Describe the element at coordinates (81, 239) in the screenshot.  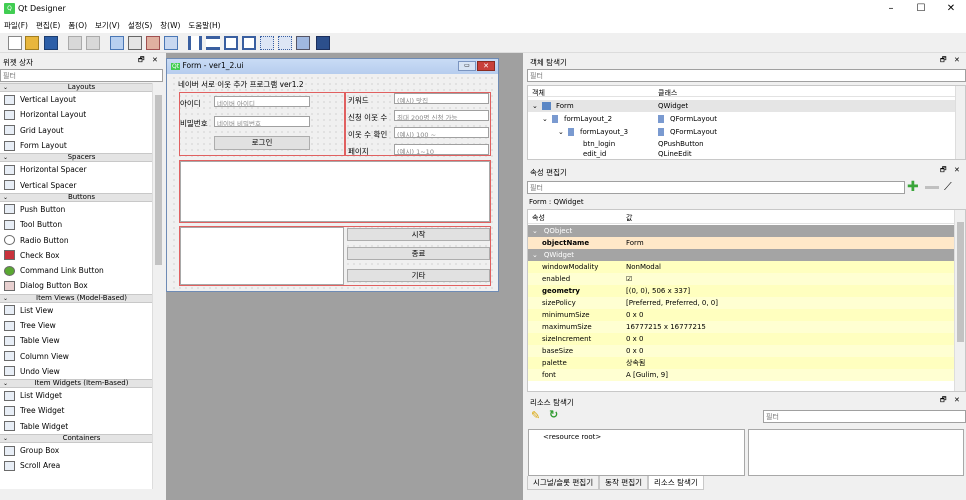
I see `widget-item: Radio Button` at that location.